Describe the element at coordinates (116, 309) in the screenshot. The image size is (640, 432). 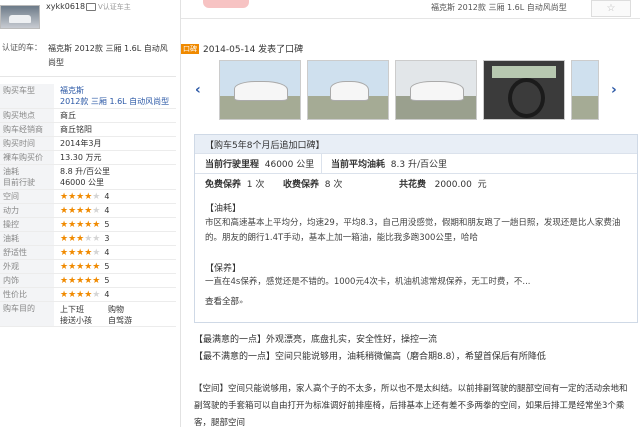
I see `purpose-item: 购物` at that location.